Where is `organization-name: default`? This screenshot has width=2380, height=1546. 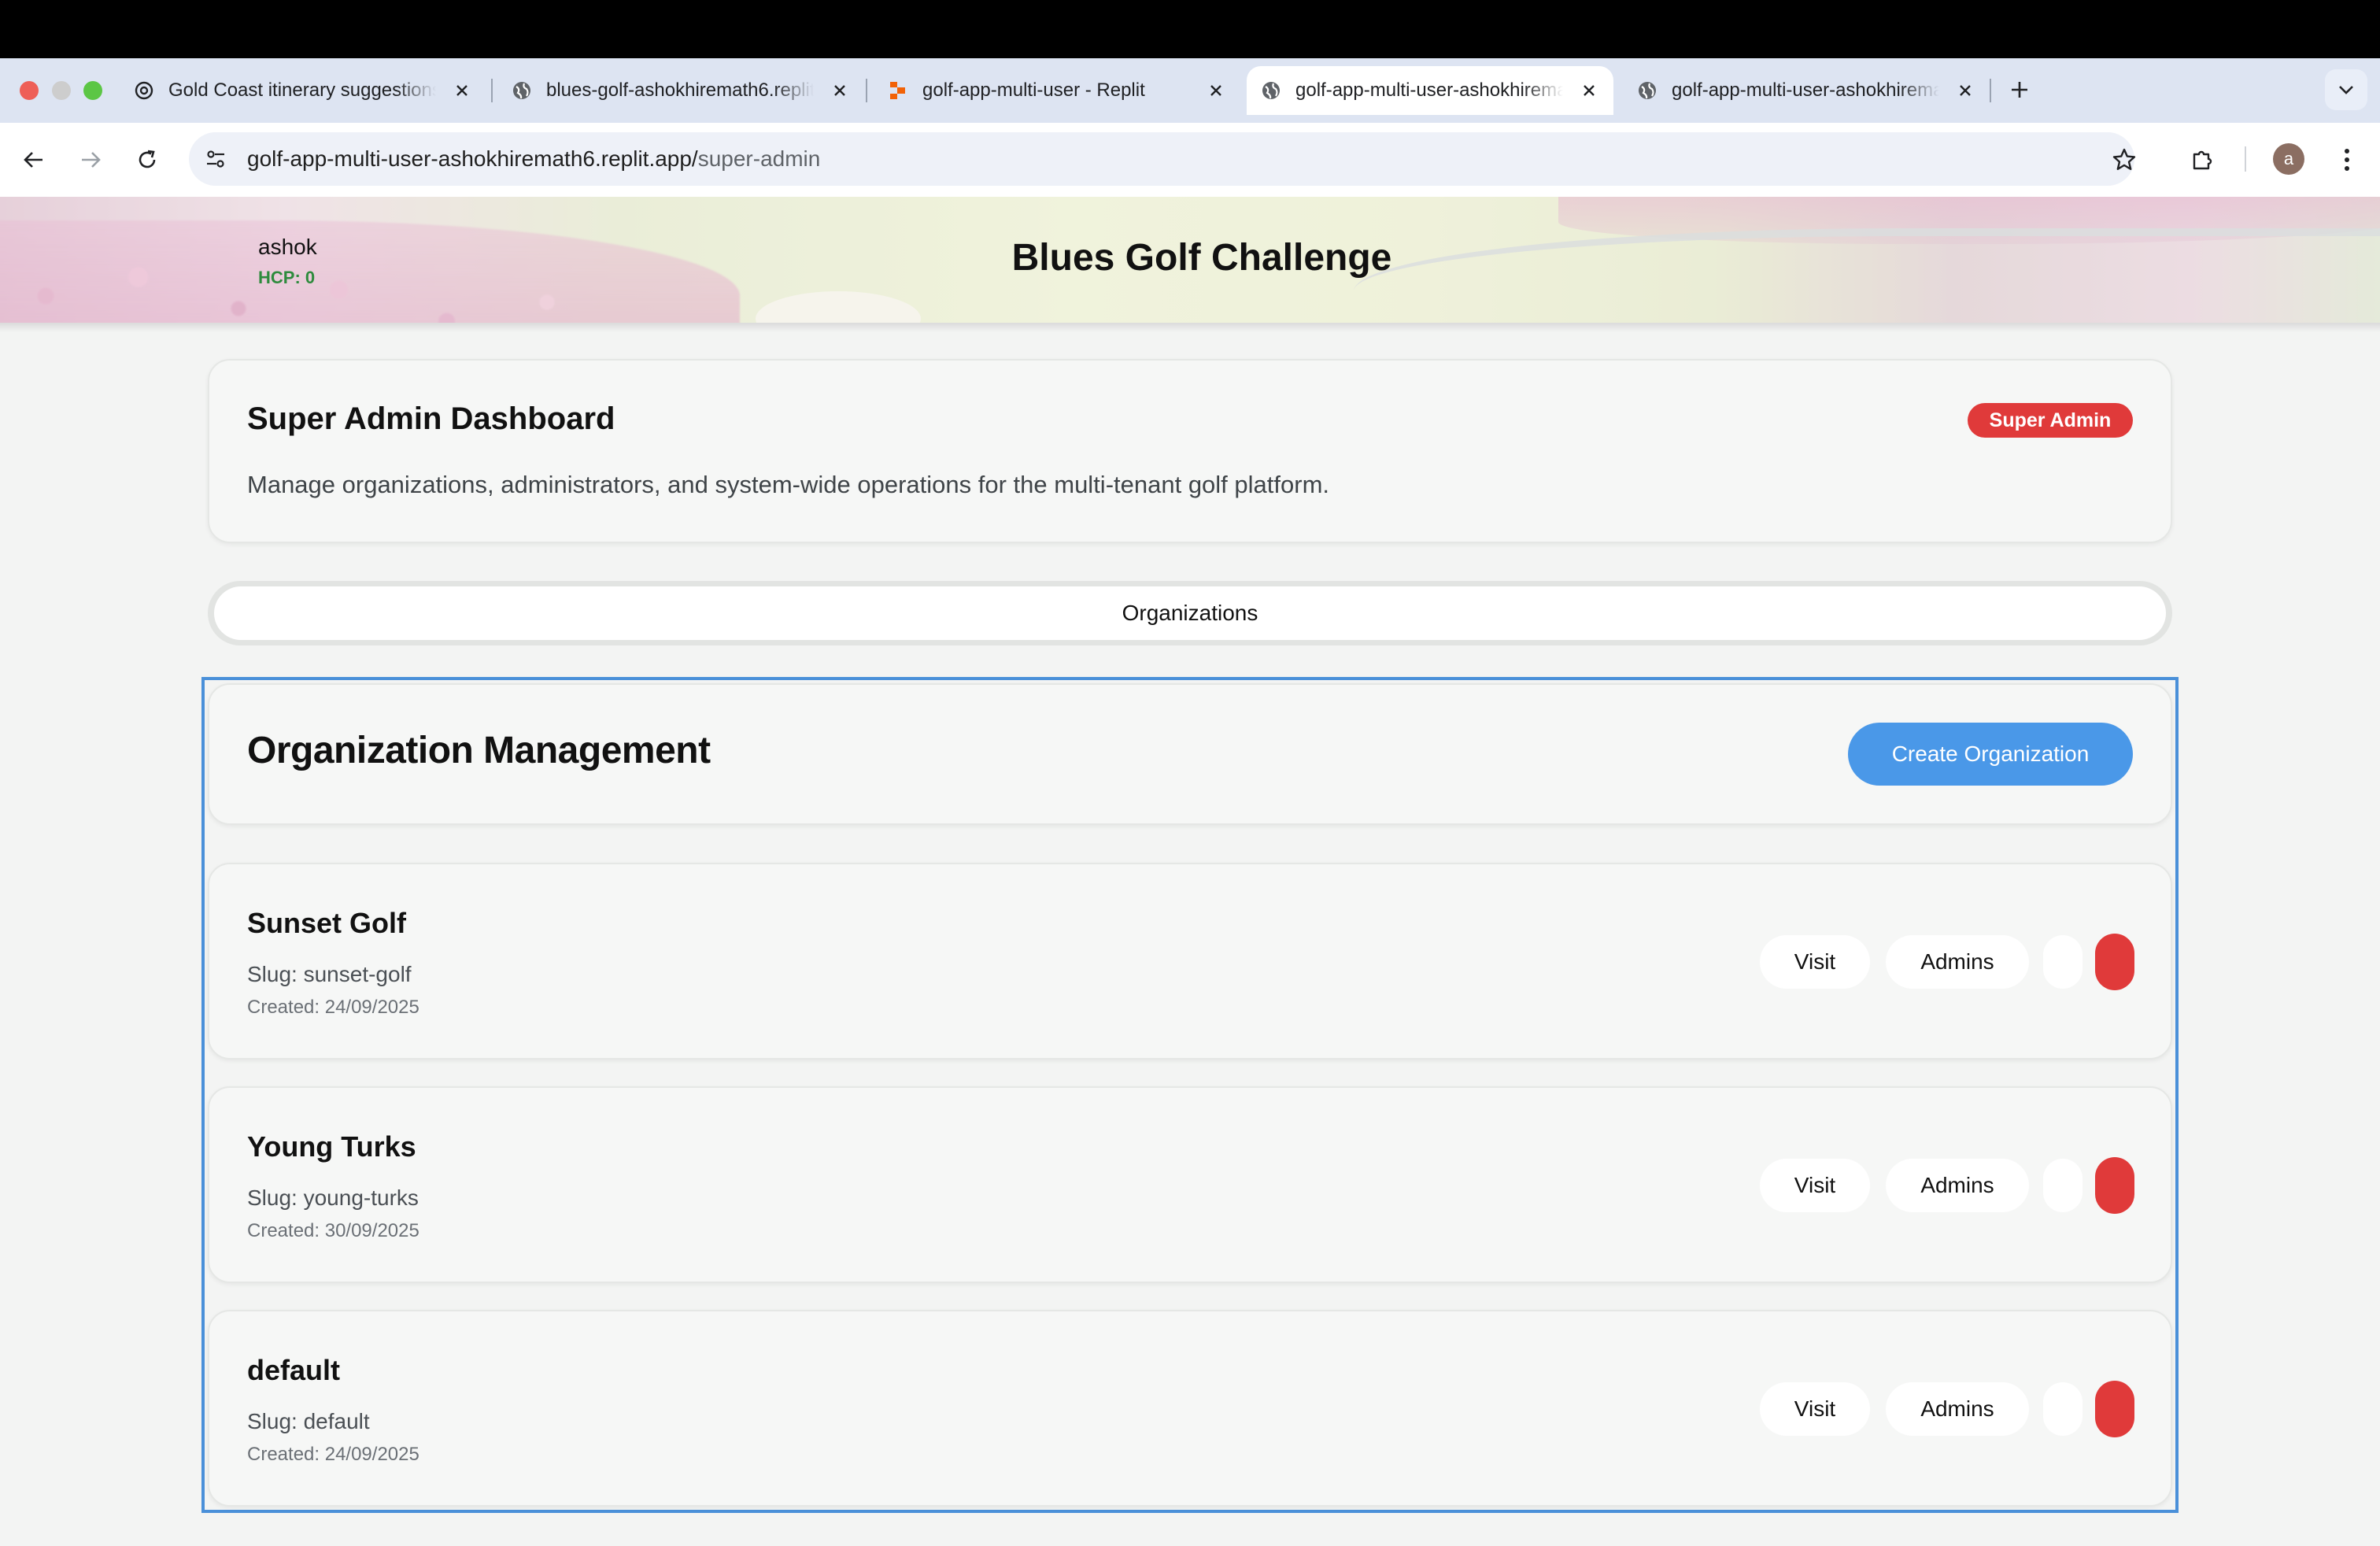 organization-name: default is located at coordinates (294, 1370).